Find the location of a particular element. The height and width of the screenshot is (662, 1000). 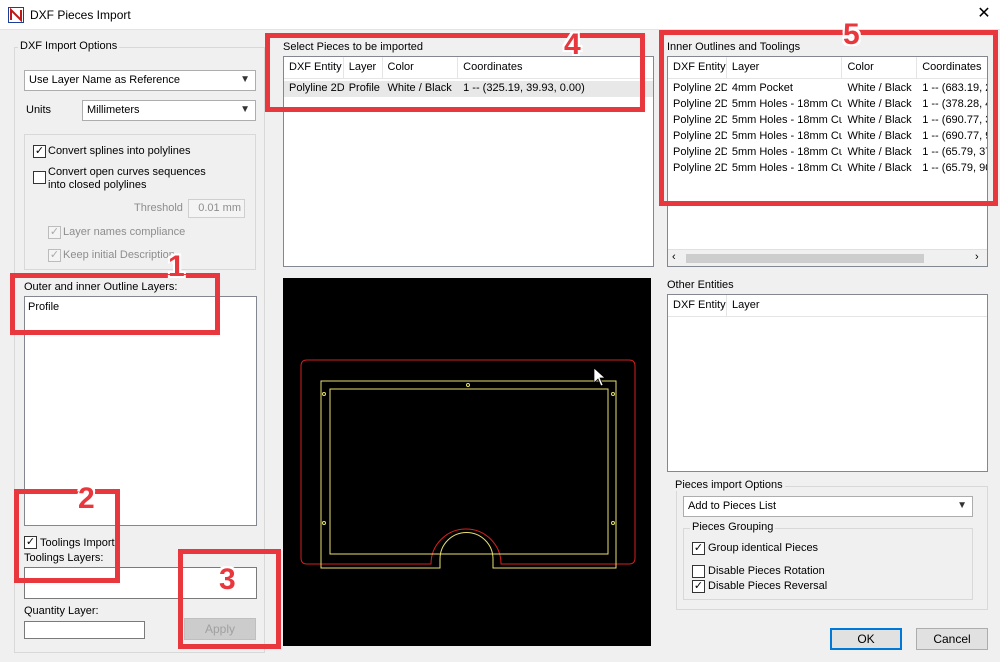

dxf-import-options-label: DXF Import Options is located at coordinates (69, 46).